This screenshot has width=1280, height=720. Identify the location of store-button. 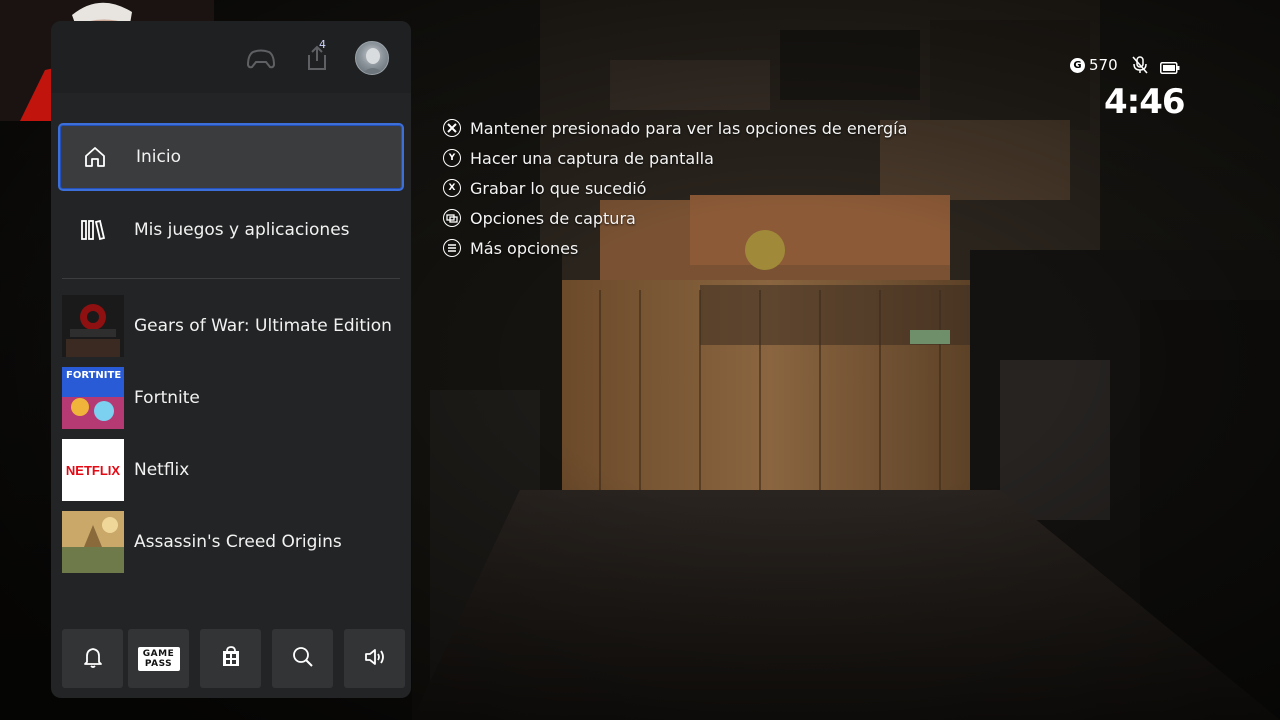
(230, 658).